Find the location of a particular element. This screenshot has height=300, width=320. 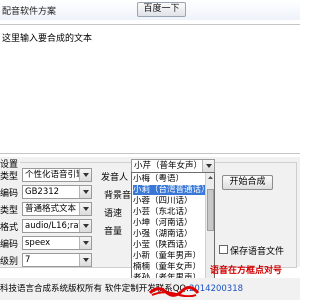

text-type-select: 普通格式文本 is located at coordinates (57, 209).